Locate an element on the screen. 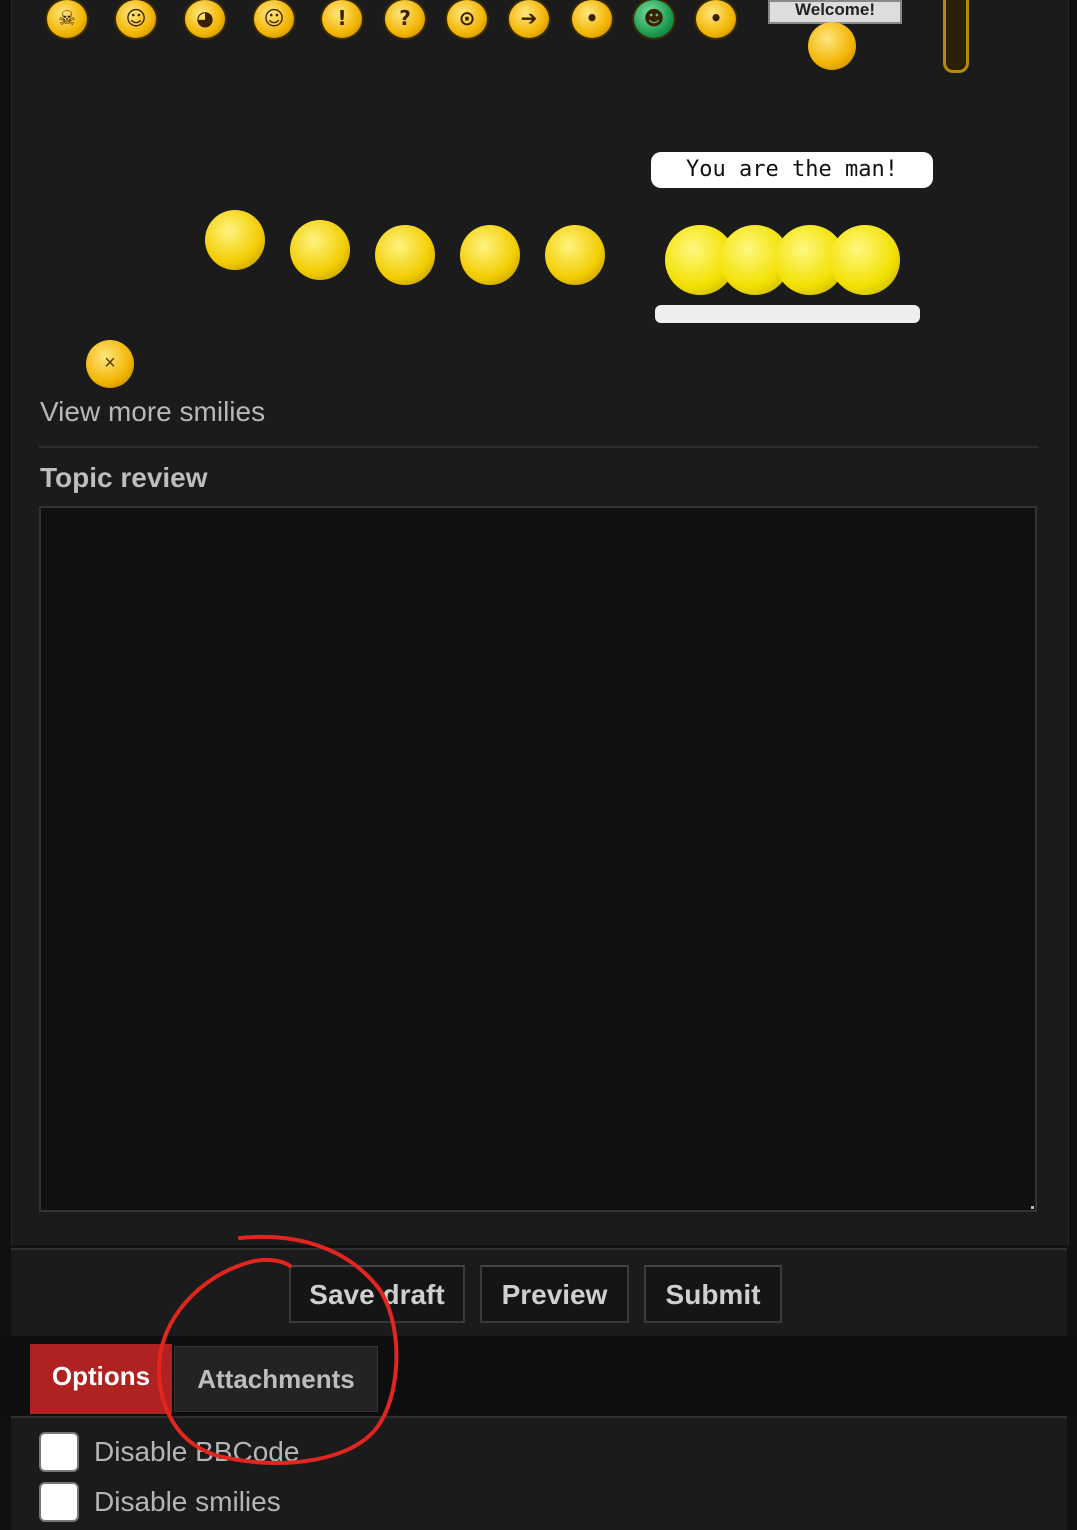 The image size is (1077, 1530). pole-icon is located at coordinates (956, 36).